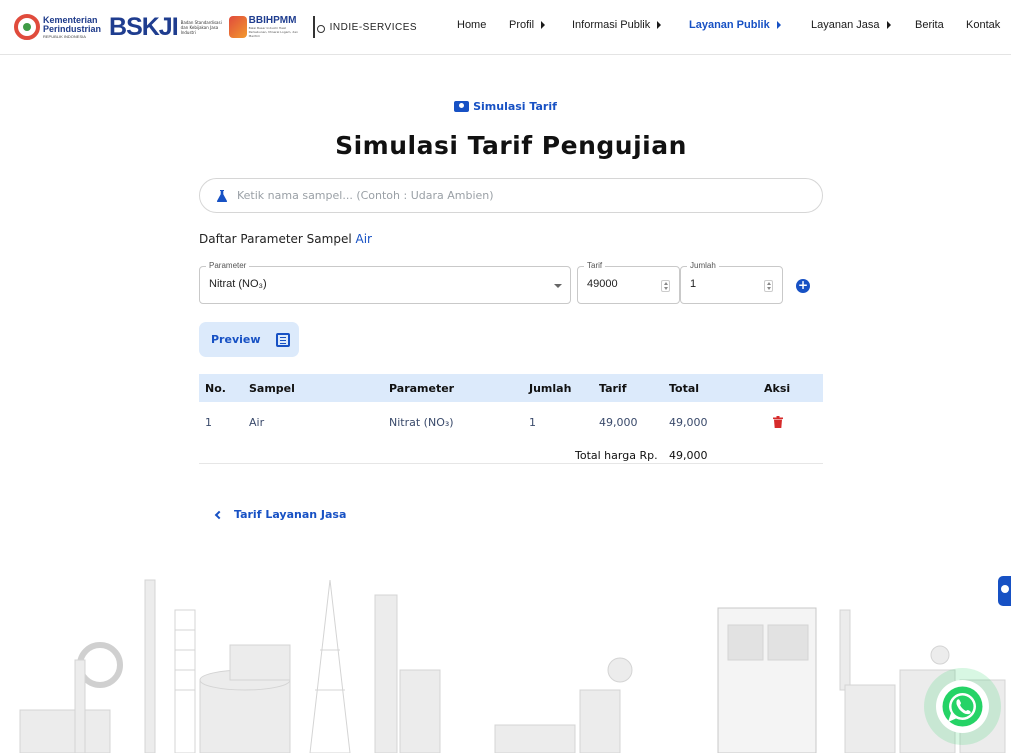 The image size is (1011, 753). I want to click on nav-kontak-label: Kontak, so click(983, 25).